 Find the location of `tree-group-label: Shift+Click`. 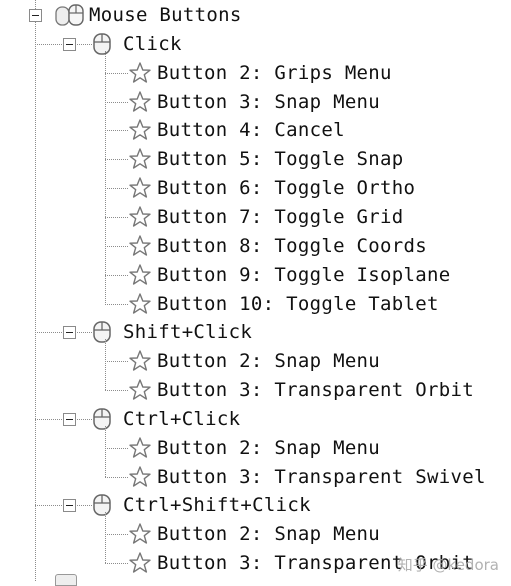

tree-group-label: Shift+Click is located at coordinates (187, 332).